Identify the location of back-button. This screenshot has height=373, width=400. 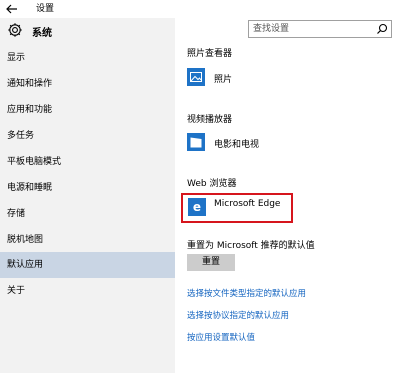
(12, 9).